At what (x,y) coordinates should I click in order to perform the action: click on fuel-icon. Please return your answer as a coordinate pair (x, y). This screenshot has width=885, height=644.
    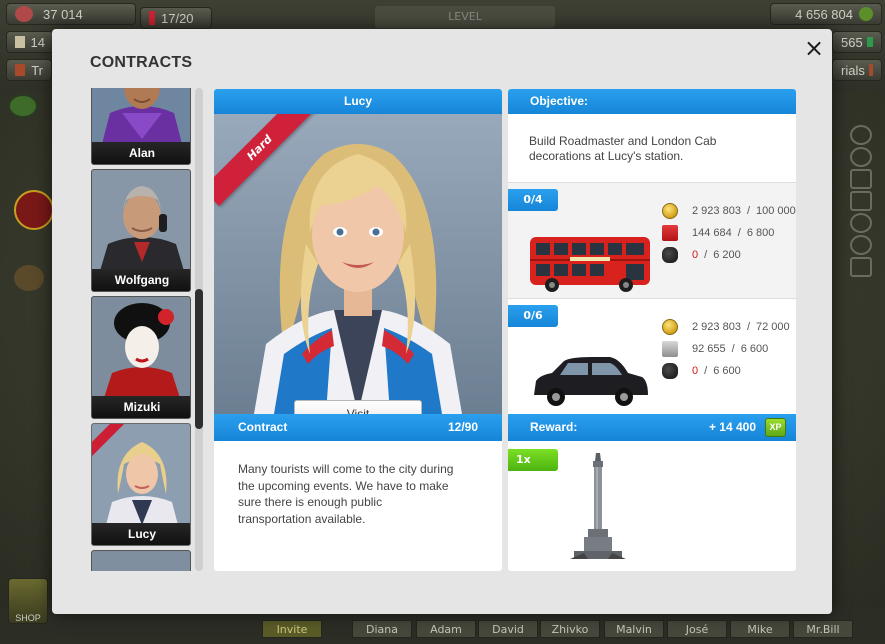
    Looking at the image, I should click on (670, 233).